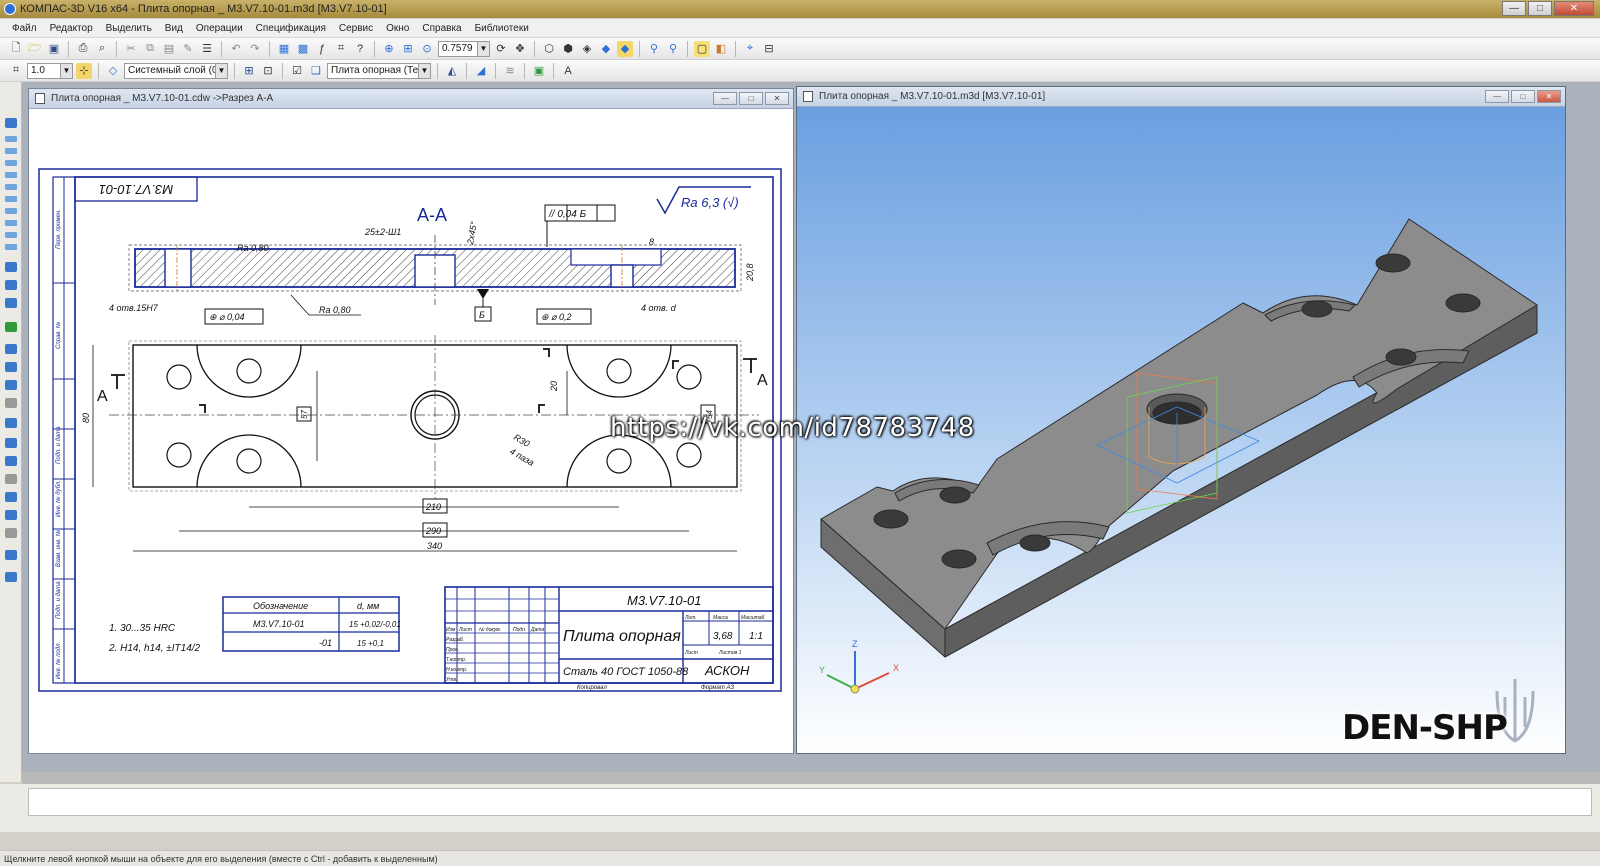  I want to click on text-style-icon: A, so click(568, 71).